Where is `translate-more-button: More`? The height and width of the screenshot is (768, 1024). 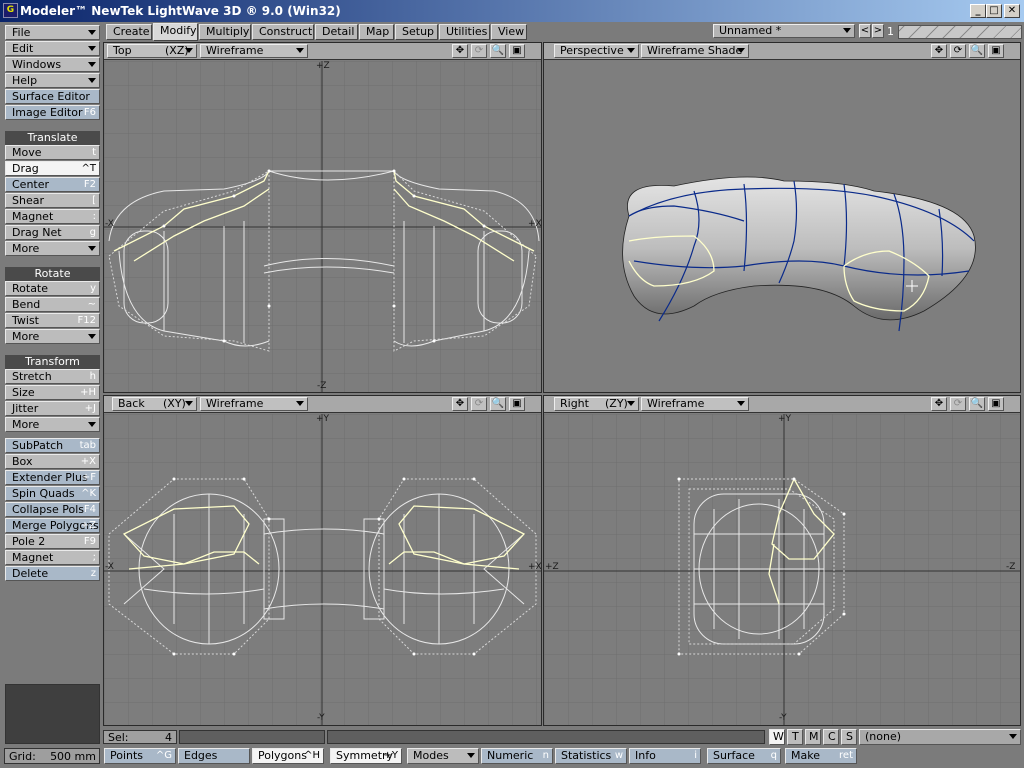 translate-more-button: More is located at coordinates (52, 248).